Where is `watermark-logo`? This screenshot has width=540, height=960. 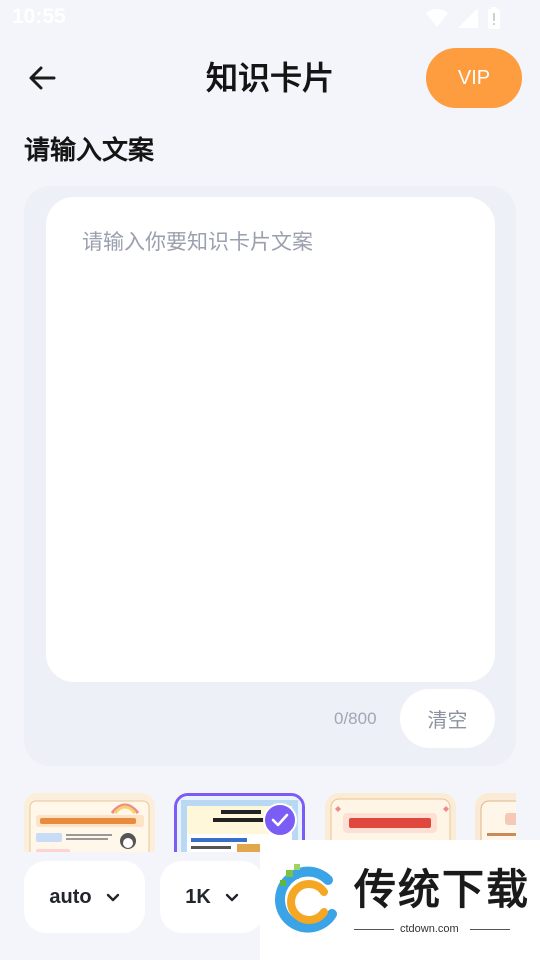 watermark-logo is located at coordinates (306, 898).